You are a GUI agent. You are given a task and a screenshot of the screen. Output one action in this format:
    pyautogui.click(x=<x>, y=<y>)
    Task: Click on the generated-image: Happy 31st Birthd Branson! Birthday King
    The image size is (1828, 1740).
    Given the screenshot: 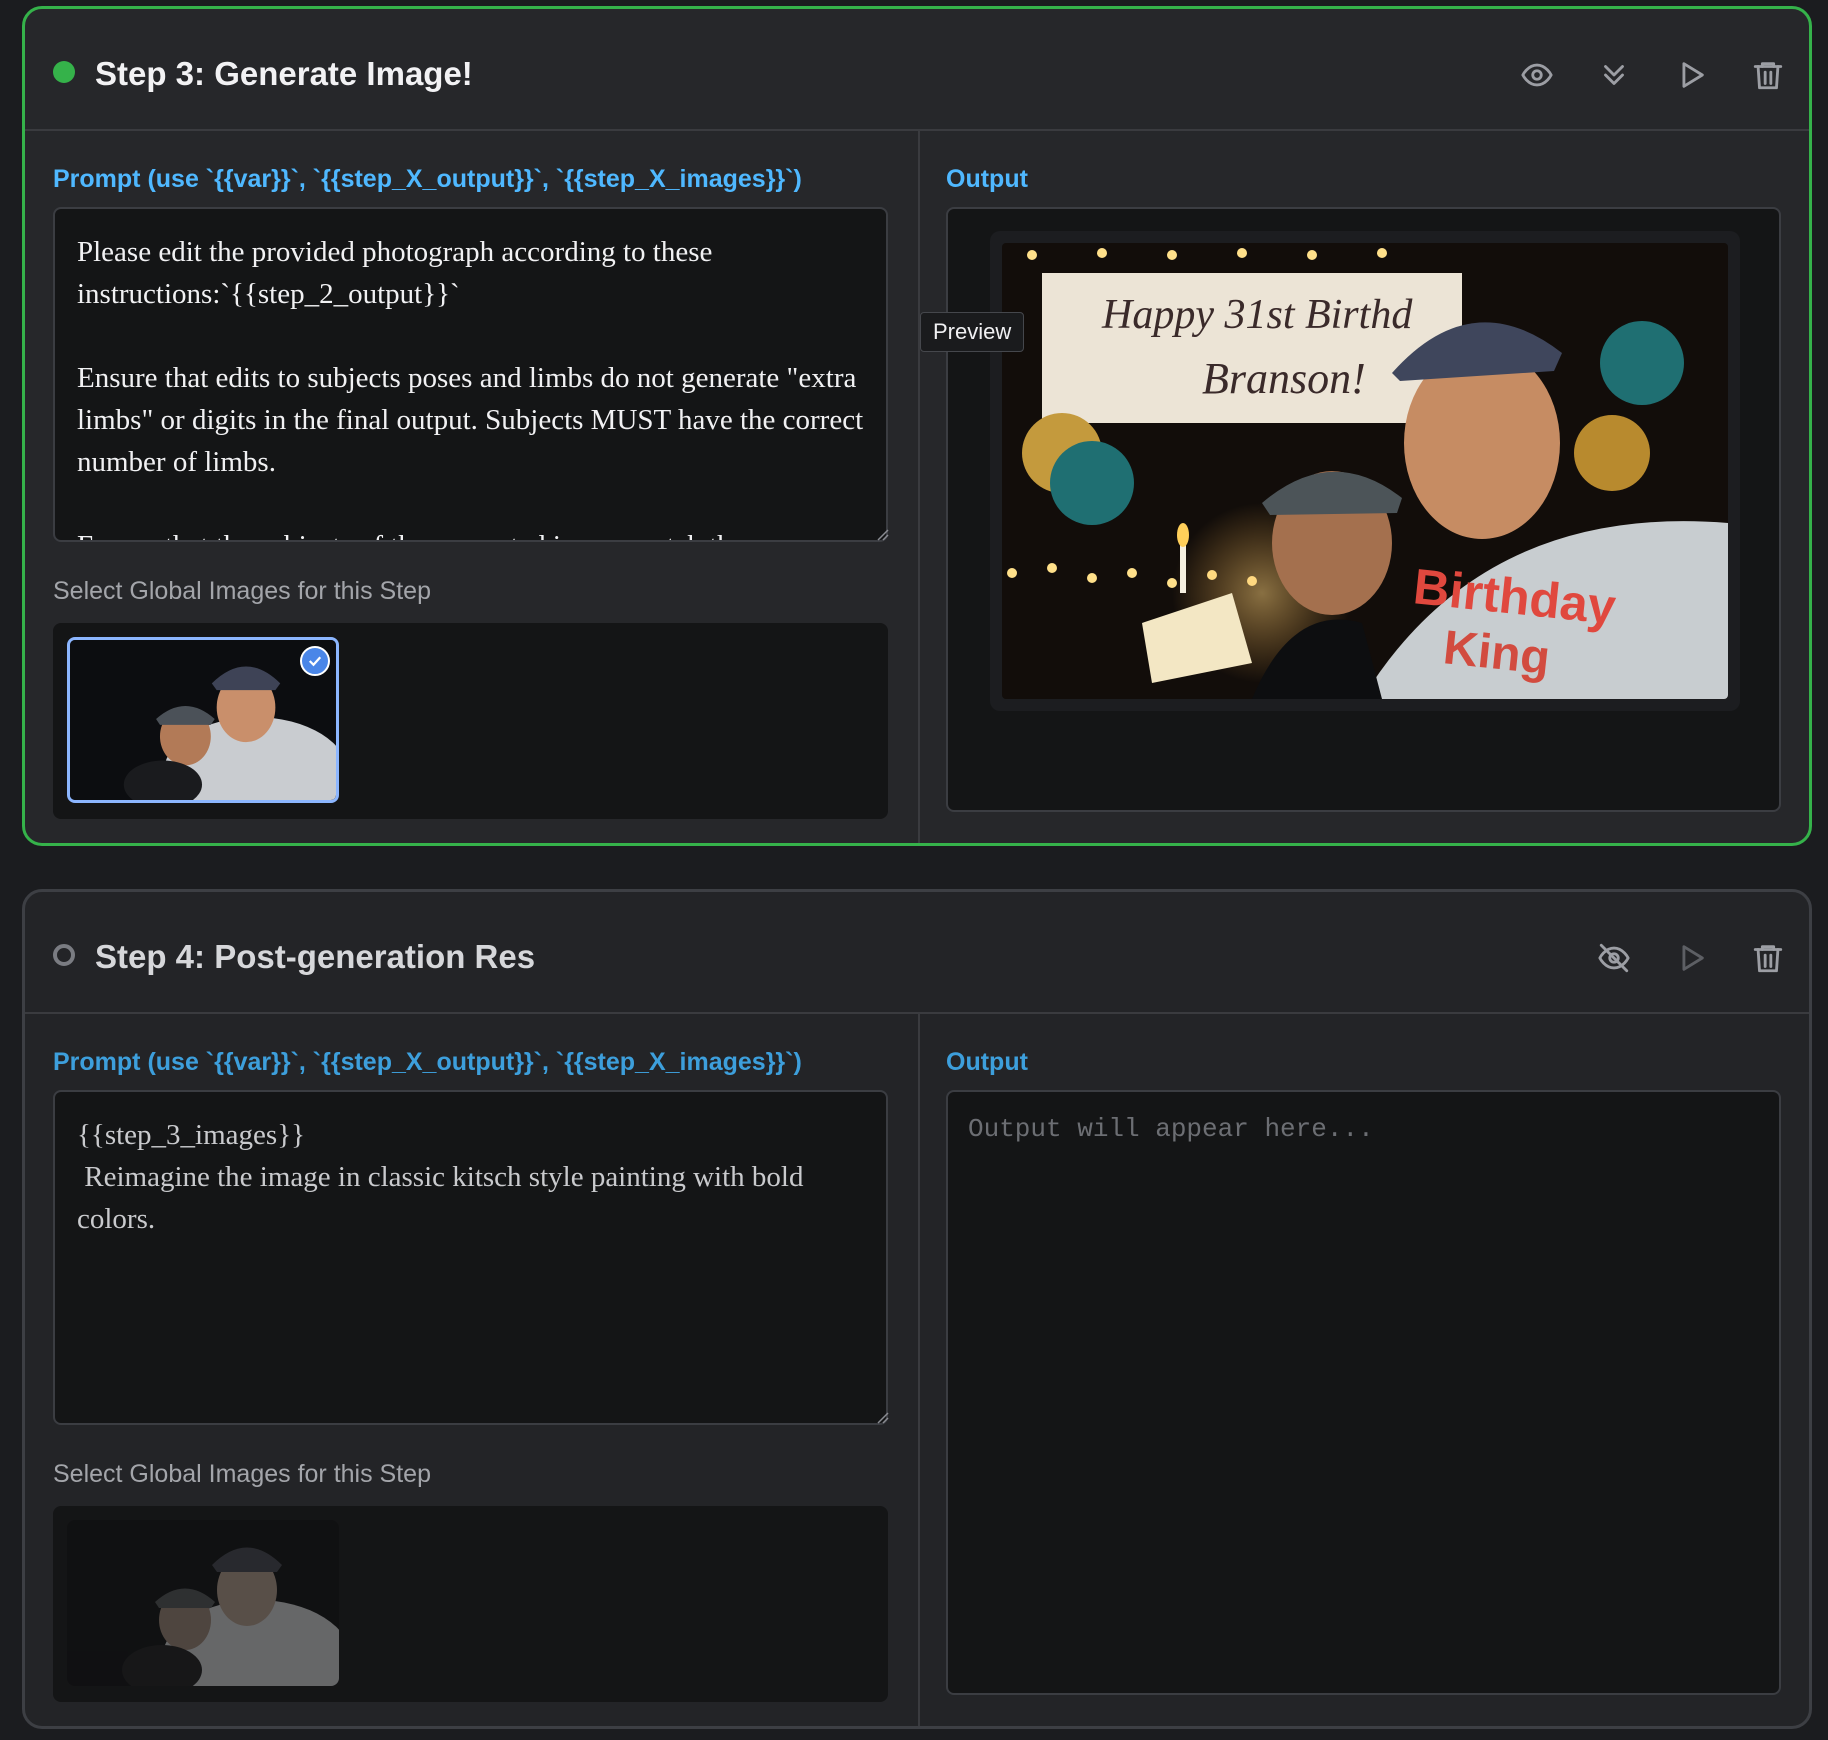 What is the action you would take?
    pyautogui.click(x=1365, y=471)
    